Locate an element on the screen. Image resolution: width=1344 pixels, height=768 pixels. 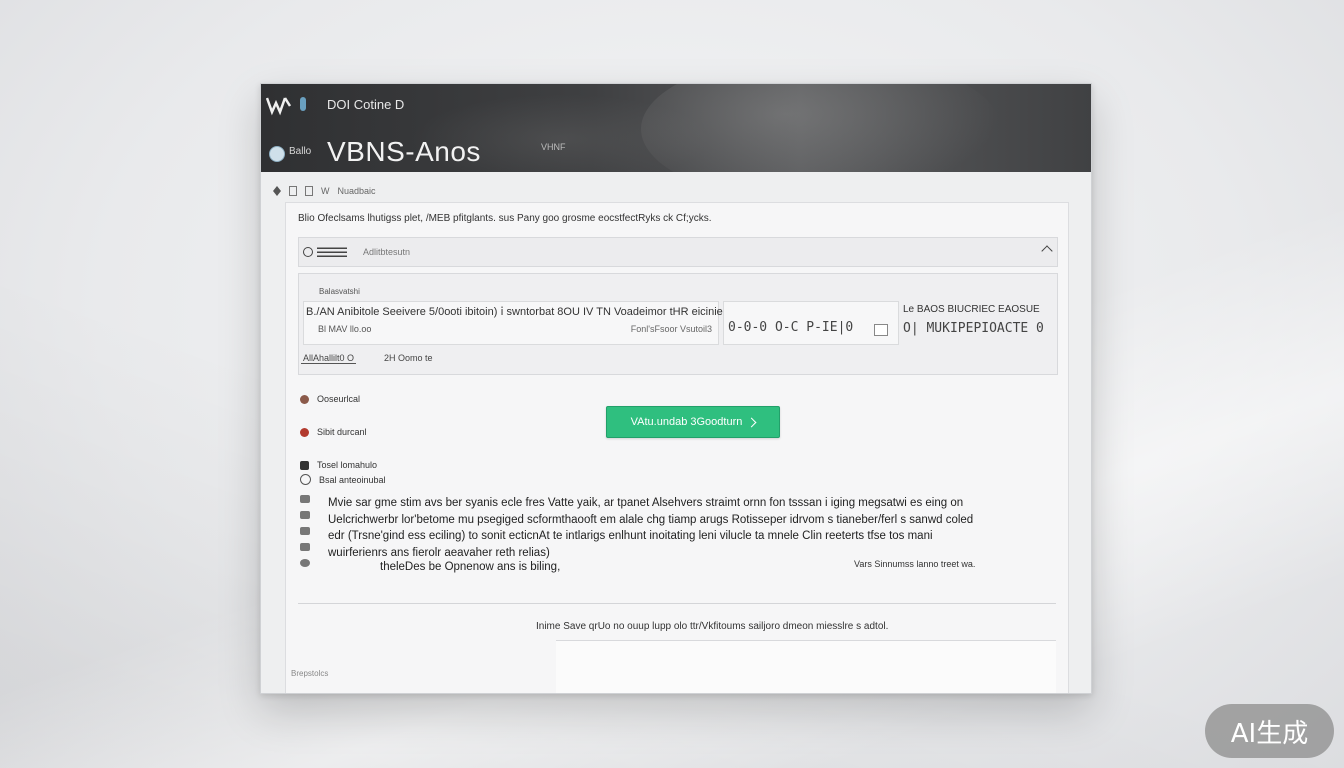
gutter-icons is located at coordinates (305, 531).